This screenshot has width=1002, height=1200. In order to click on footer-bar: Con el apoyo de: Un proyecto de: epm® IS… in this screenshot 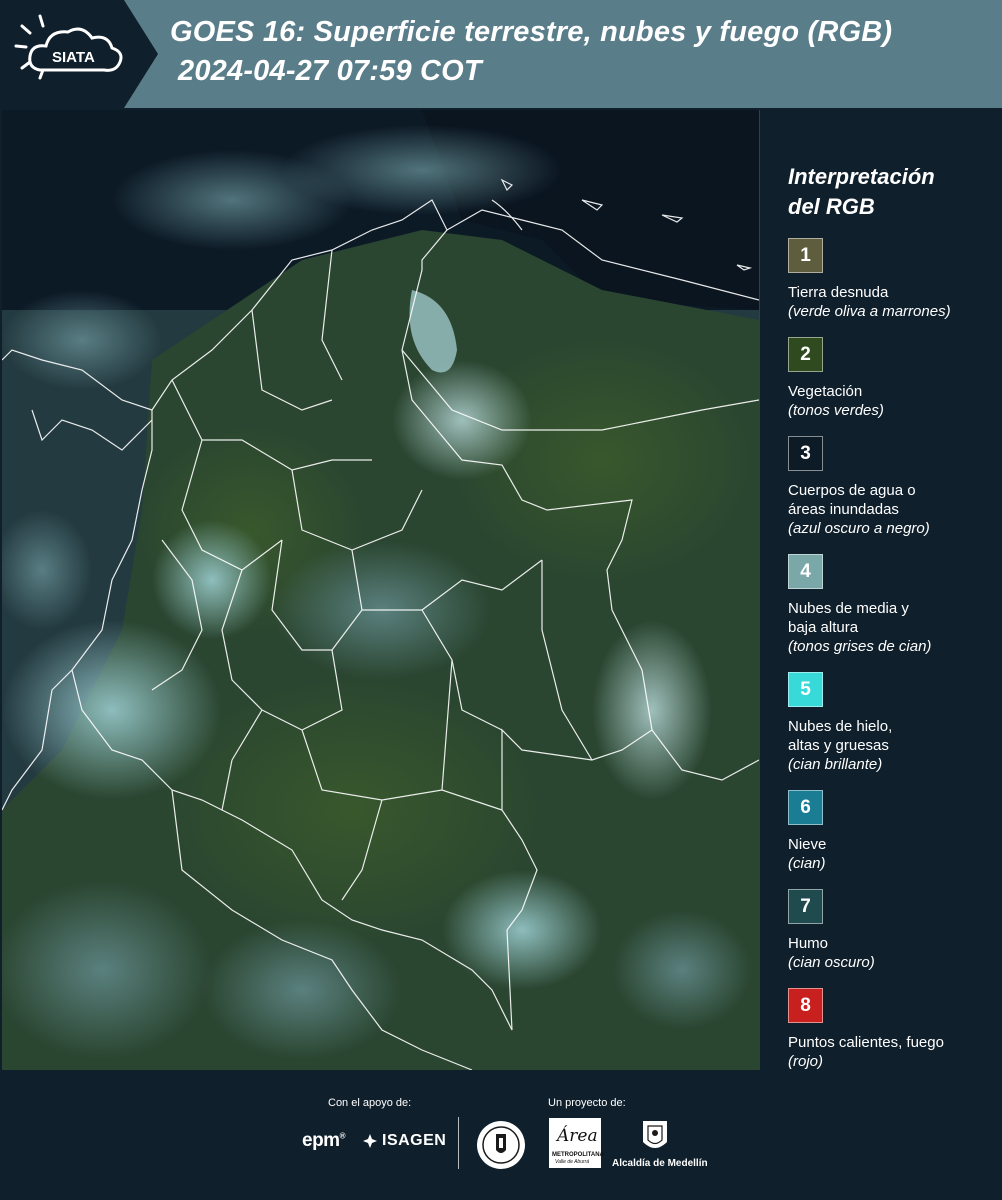, I will do `click(501, 1136)`.